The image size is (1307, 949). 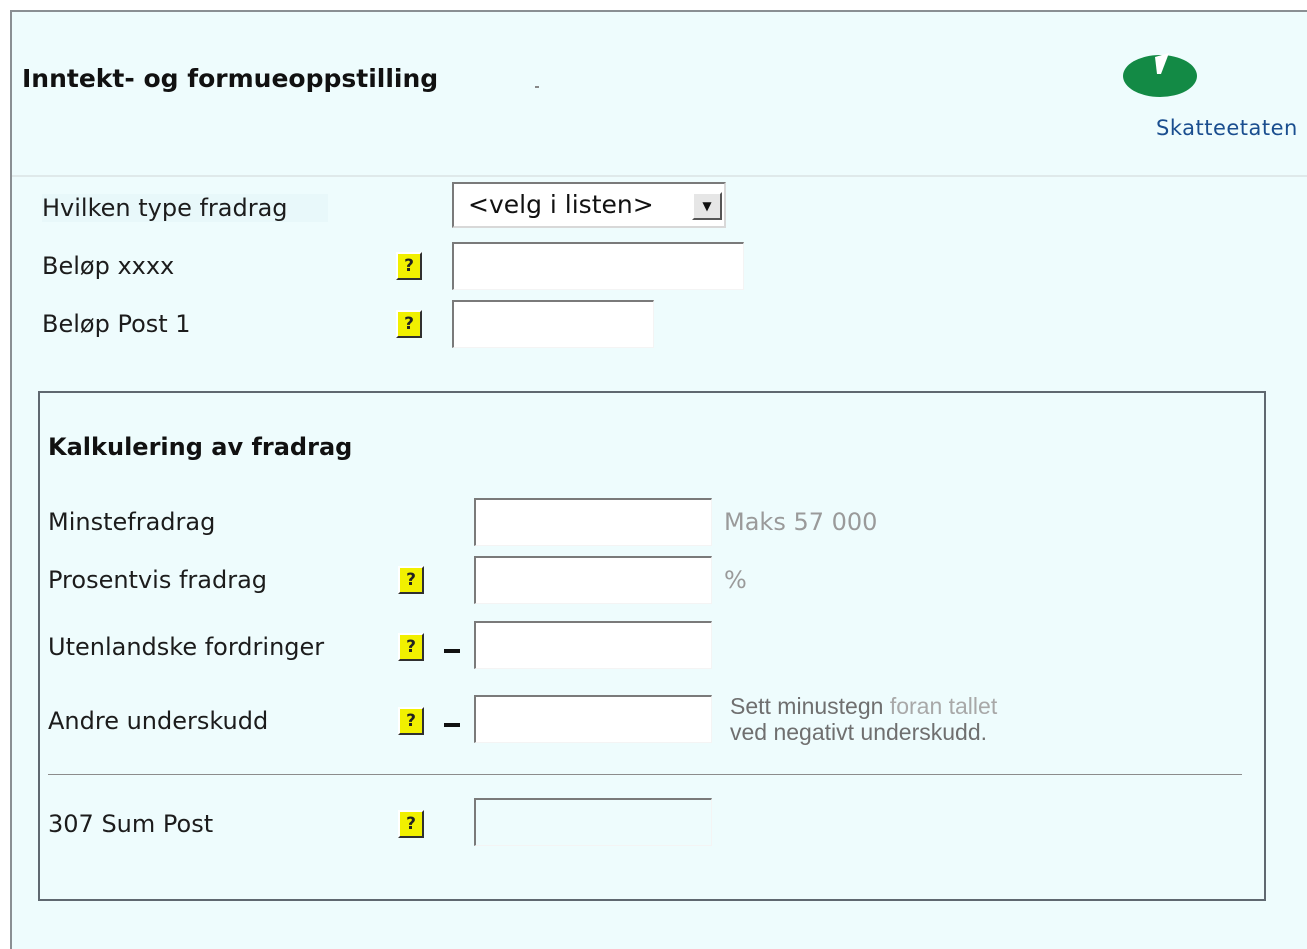 What do you see at coordinates (158, 580) in the screenshot?
I see `prosentvis-fradrag-label: Prosentvis fradrag` at bounding box center [158, 580].